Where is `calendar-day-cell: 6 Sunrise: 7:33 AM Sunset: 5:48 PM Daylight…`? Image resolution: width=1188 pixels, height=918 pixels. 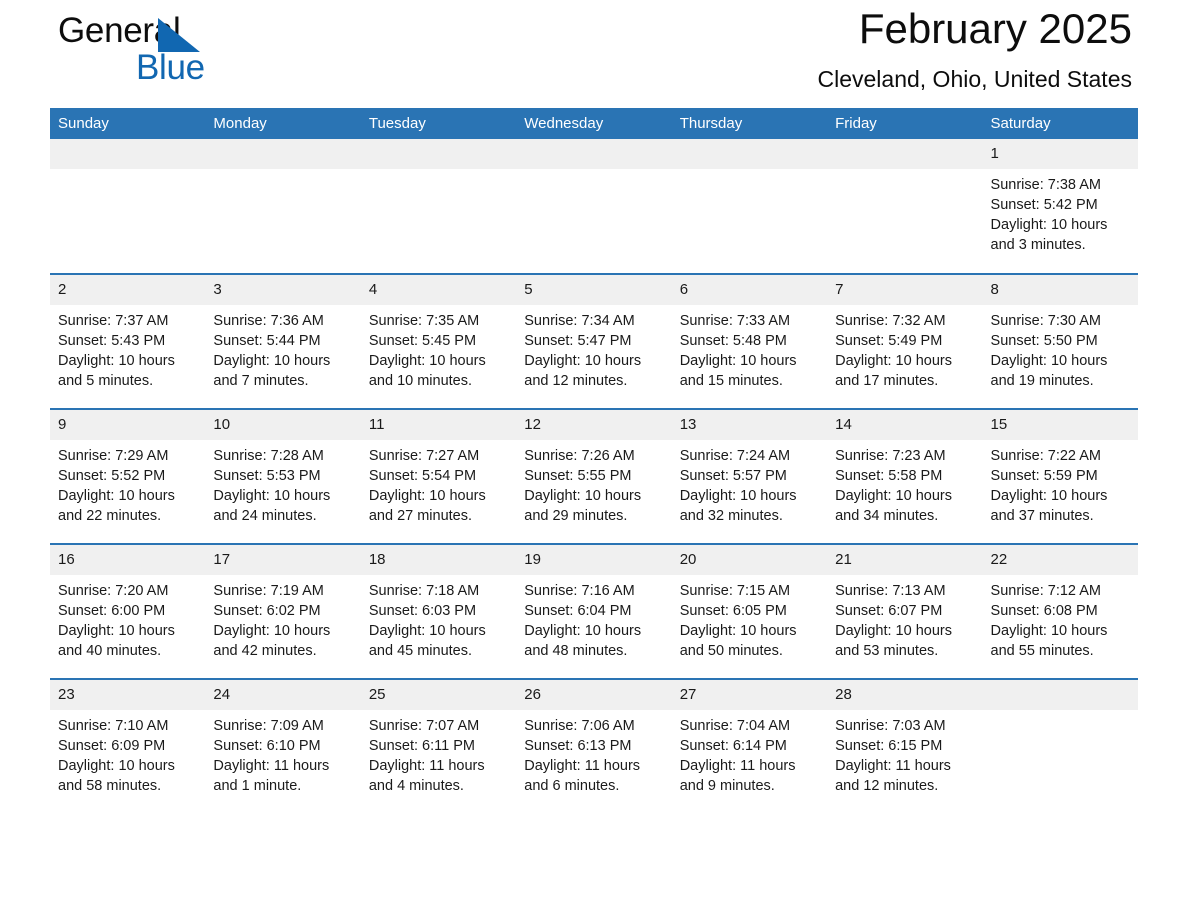
calendar-day-cell: 6 Sunrise: 7:33 AM Sunset: 5:48 PM Daylight… is located at coordinates (749, 341).